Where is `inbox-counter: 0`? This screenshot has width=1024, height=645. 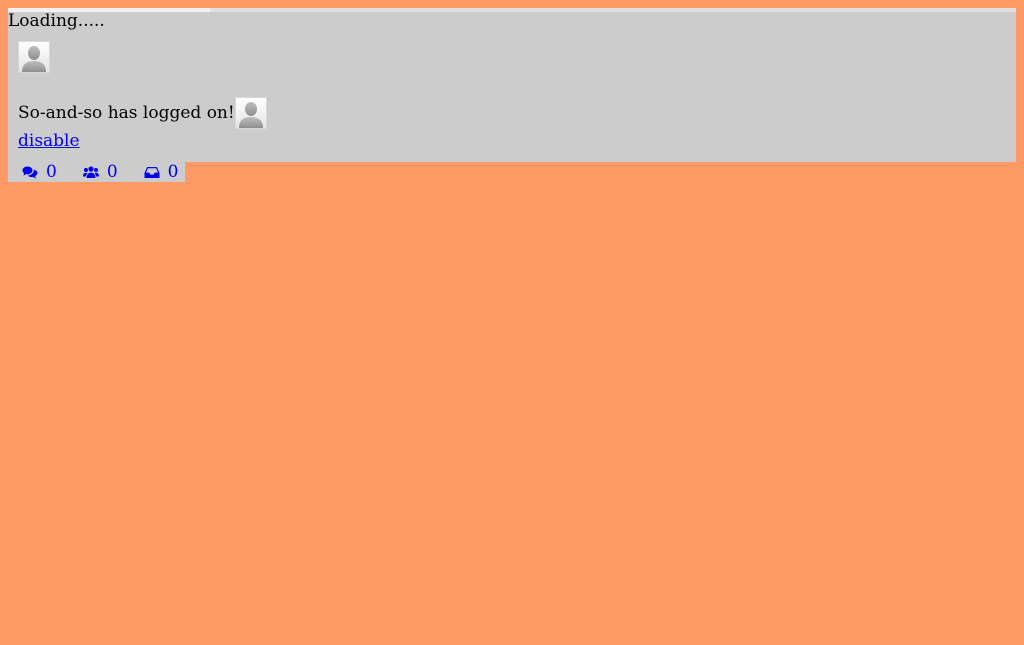 inbox-counter: 0 is located at coordinates (161, 172).